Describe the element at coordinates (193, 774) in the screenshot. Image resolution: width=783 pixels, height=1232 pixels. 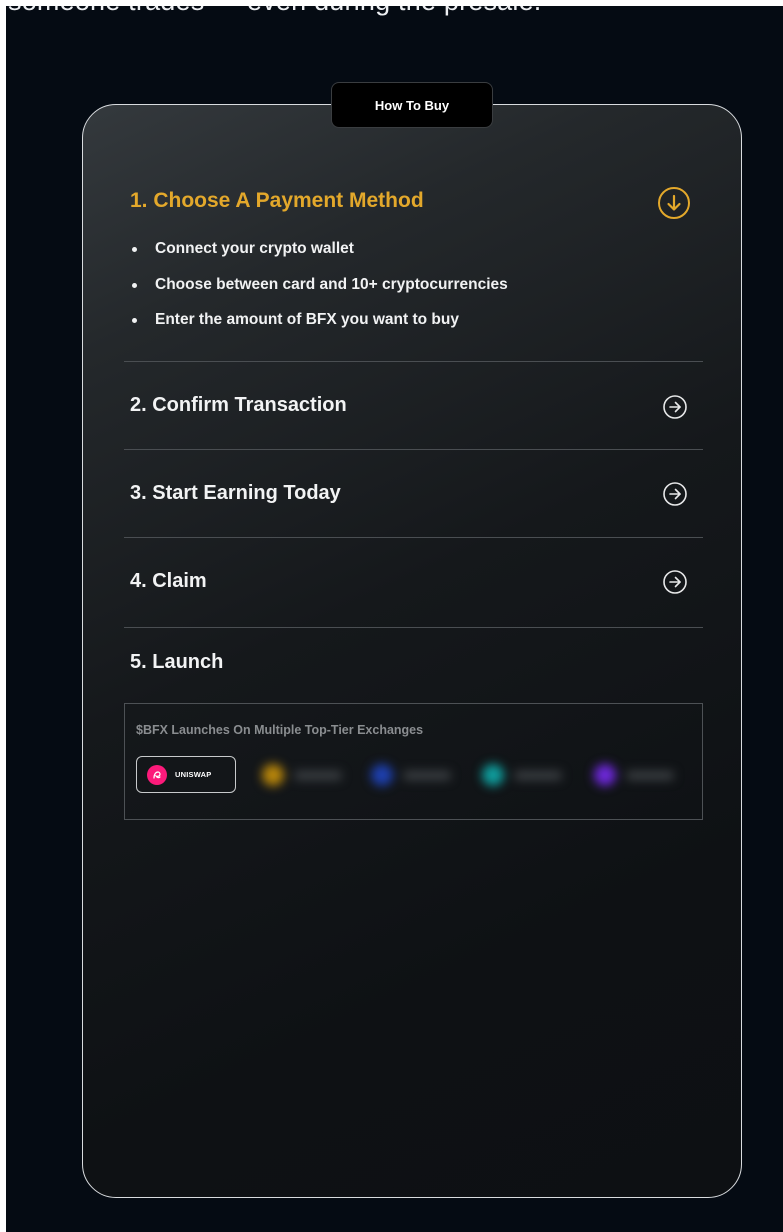
I see `exchange-name: UNISWAP` at that location.